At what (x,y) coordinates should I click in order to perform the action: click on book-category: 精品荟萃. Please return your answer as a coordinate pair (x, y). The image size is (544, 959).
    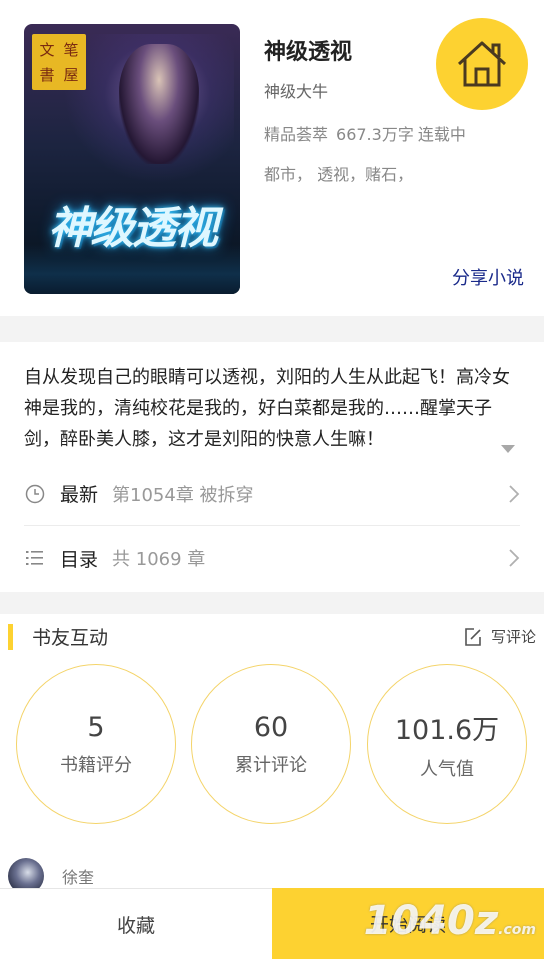
    Looking at the image, I should click on (296, 134).